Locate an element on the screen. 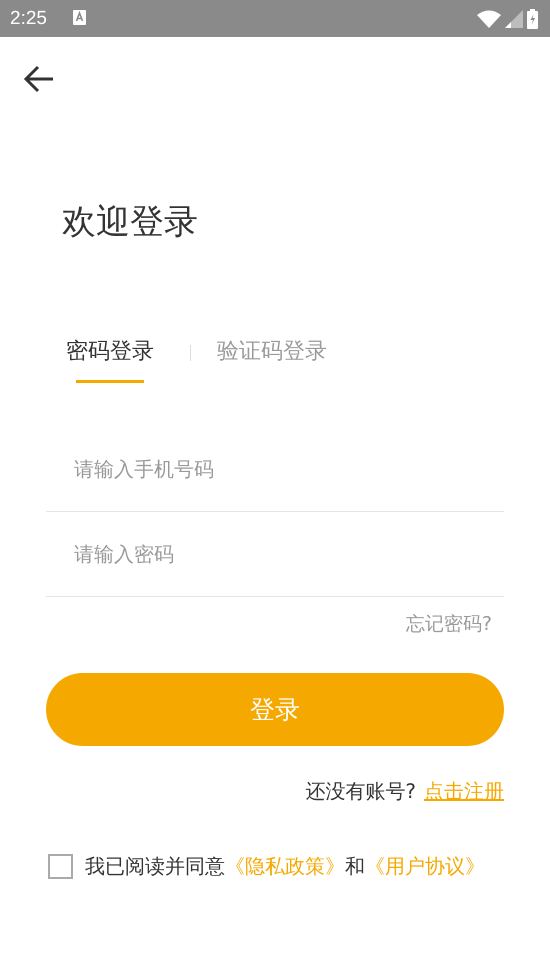 The height and width of the screenshot is (979, 550). privacy-policy-link: 《隐私政策》 is located at coordinates (285, 866).